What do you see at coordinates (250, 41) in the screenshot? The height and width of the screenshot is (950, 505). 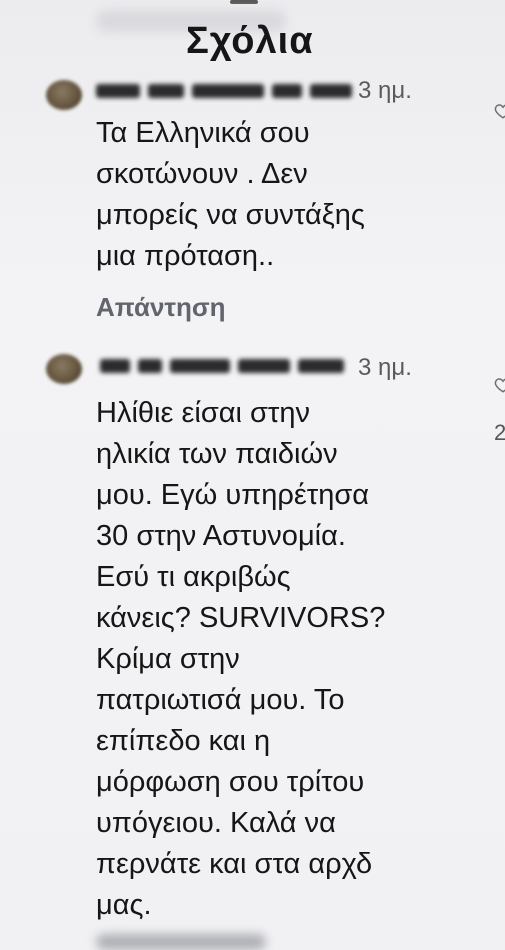 I see `sheet-title: Σχόλια` at bounding box center [250, 41].